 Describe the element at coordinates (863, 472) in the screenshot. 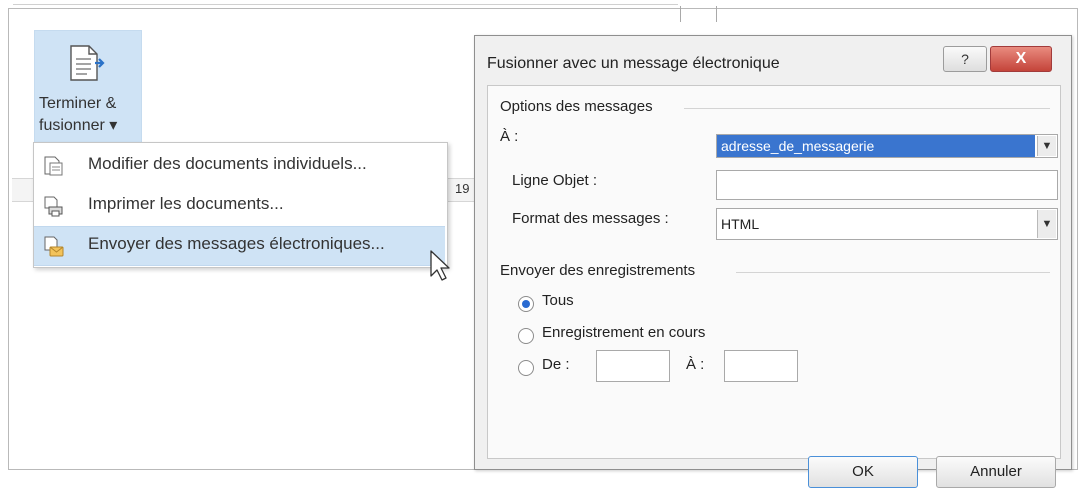

I see `ok-button: OK` at that location.